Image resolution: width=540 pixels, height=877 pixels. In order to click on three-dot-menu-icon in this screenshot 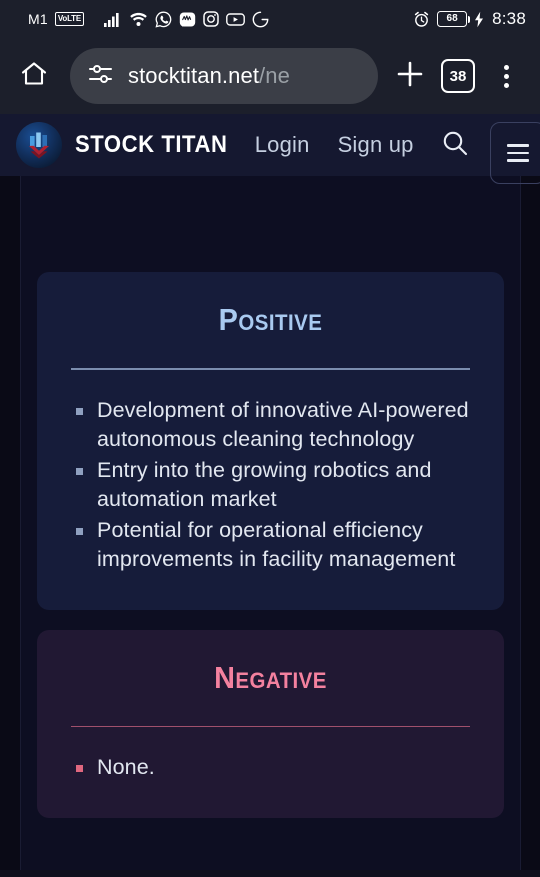, I will do `click(506, 76)`.